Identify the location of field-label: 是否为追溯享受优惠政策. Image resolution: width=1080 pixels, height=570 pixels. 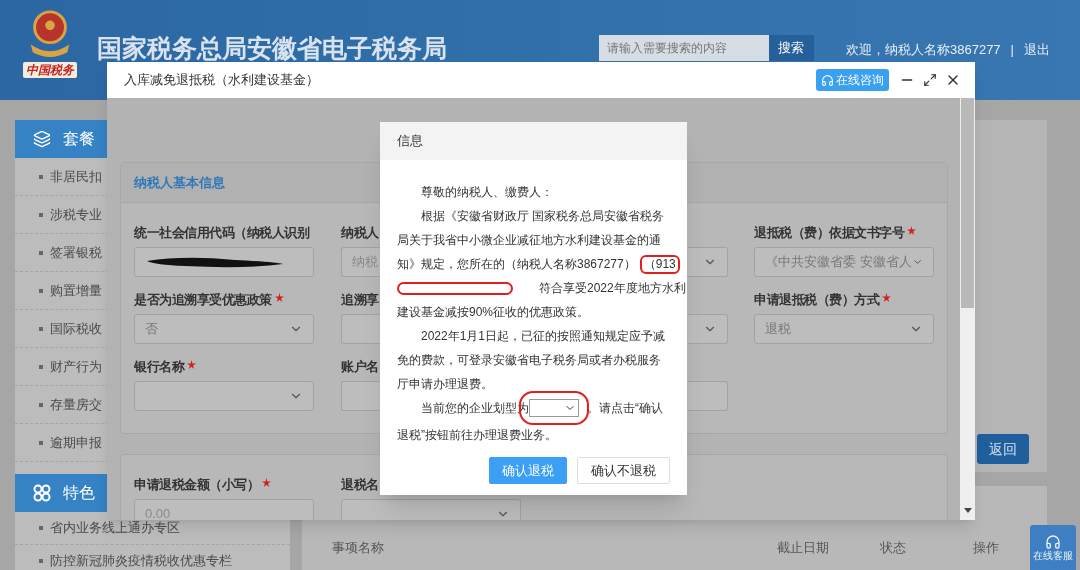
(203, 300).